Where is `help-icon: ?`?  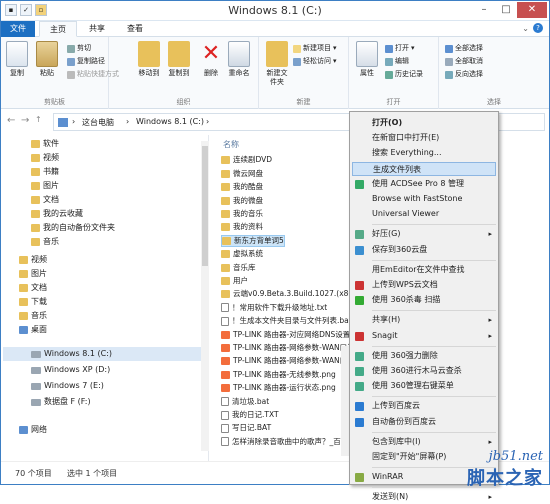 help-icon: ? is located at coordinates (538, 28).